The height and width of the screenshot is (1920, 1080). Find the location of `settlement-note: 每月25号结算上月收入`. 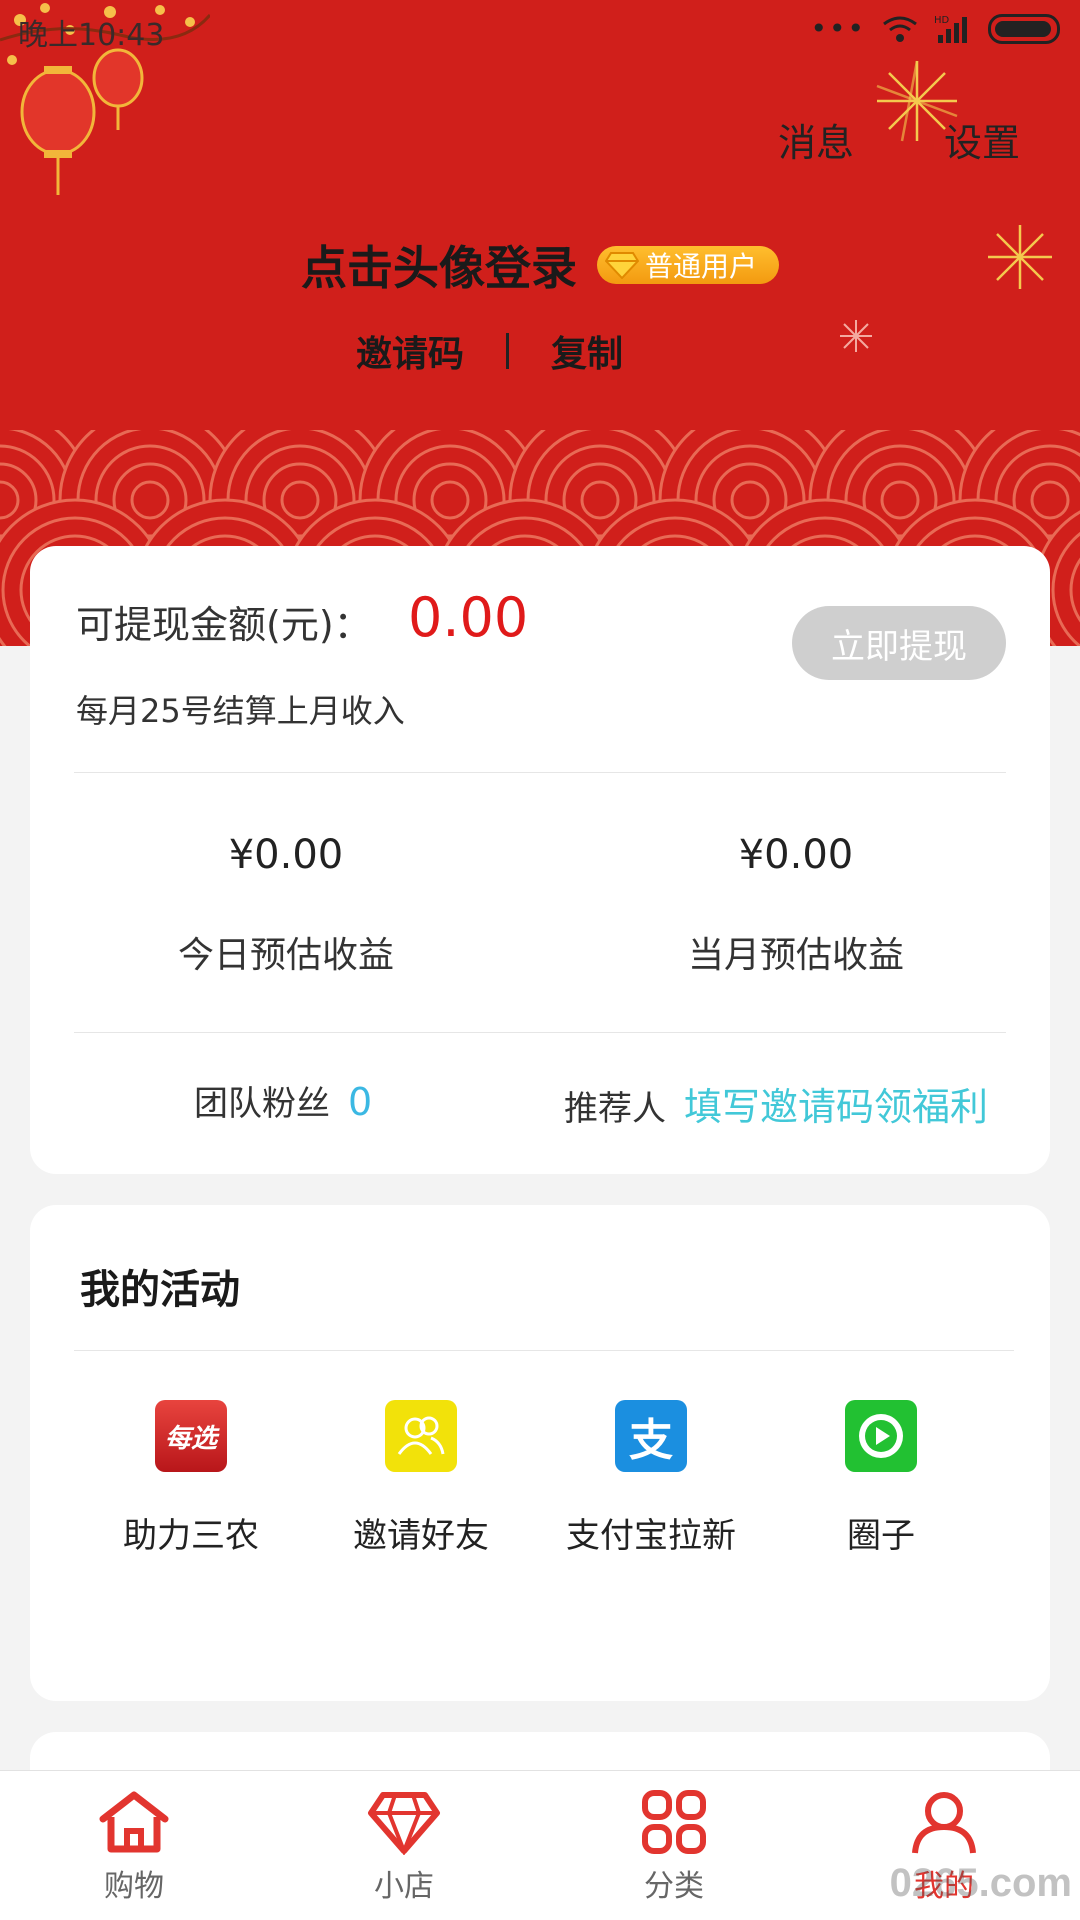

settlement-note: 每月25号结算上月收入 is located at coordinates (240, 711).